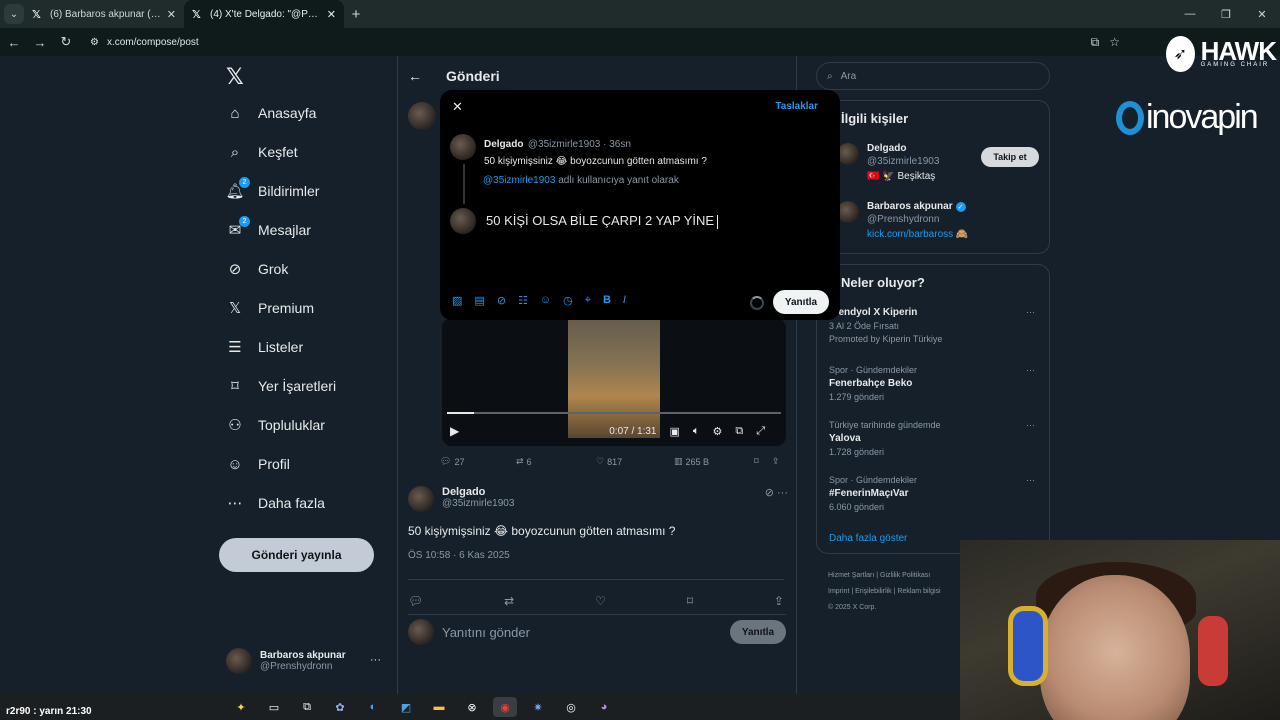 Image resolution: width=1280 pixels, height=720 pixels. Describe the element at coordinates (568, 300) in the screenshot. I see `schedule-icon: ◷` at that location.